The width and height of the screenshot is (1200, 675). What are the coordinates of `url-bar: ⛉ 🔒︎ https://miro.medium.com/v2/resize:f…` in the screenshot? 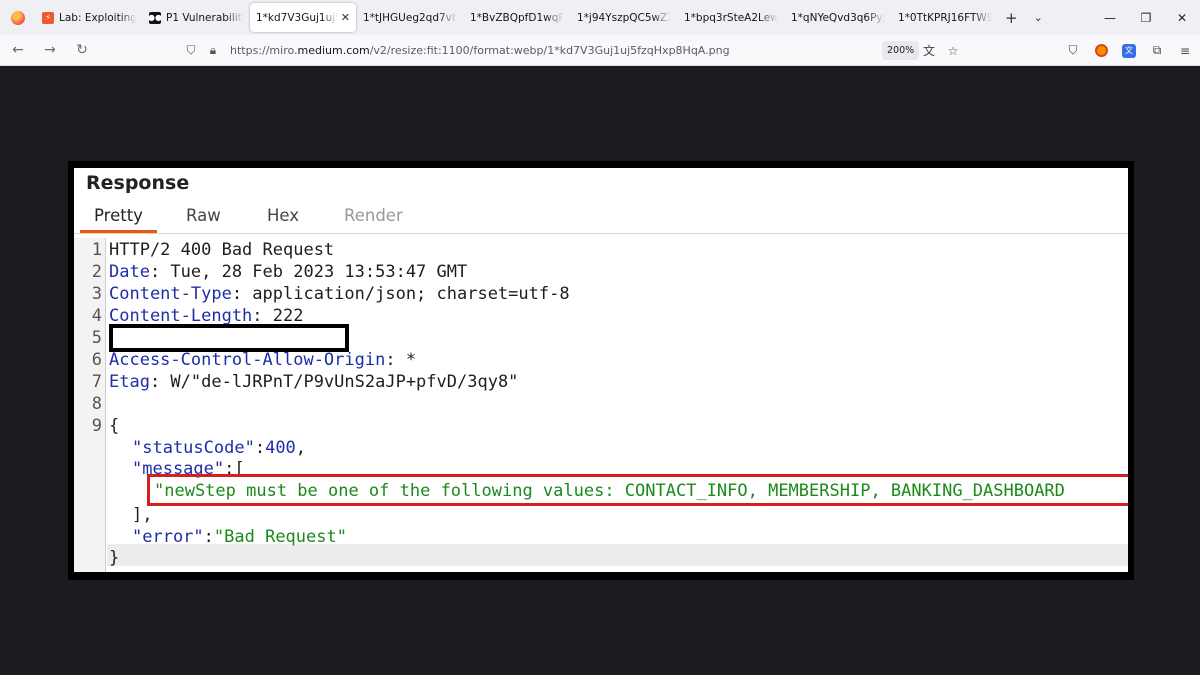 It's located at (572, 50).